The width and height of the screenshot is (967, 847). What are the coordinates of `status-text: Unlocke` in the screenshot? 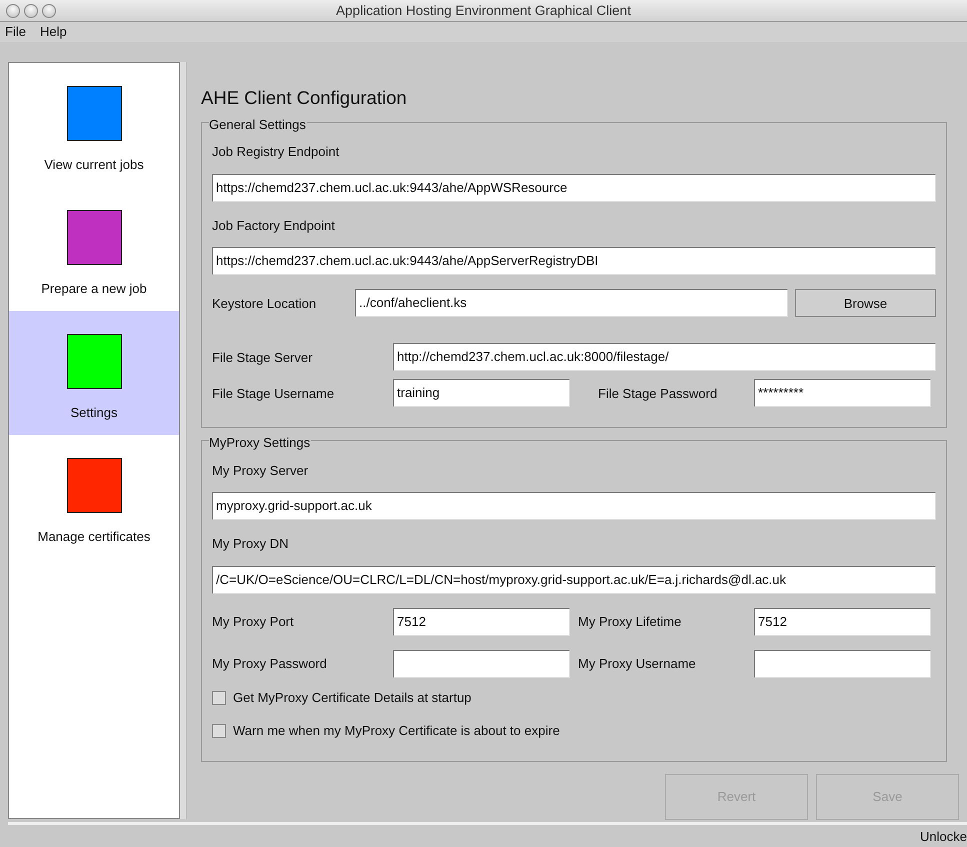 It's located at (943, 836).